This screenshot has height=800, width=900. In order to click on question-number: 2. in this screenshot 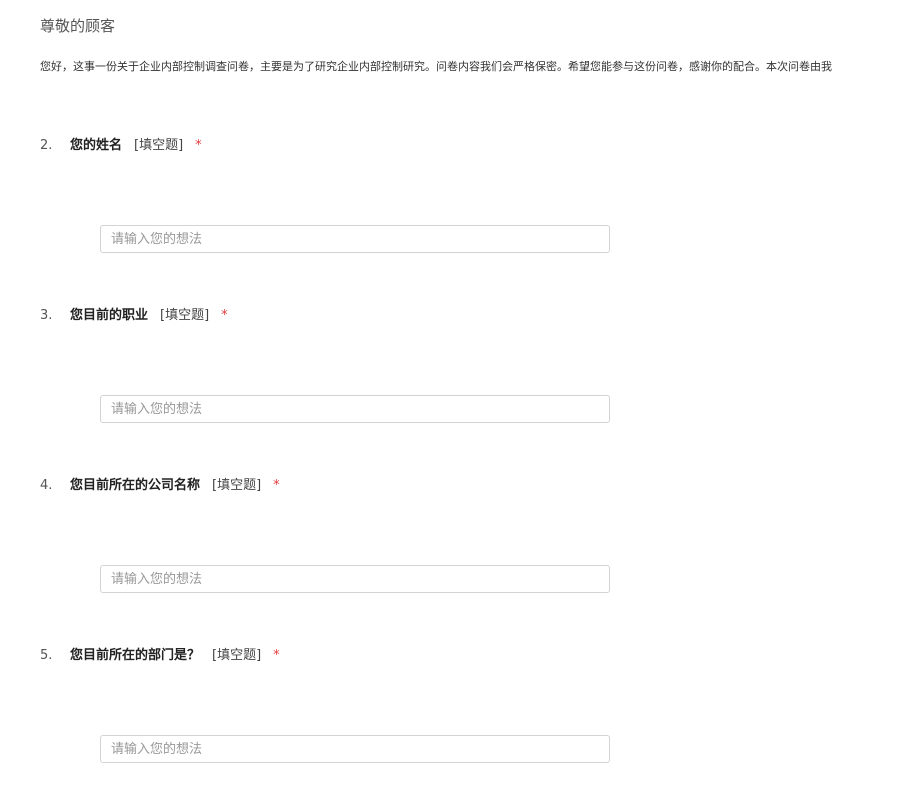, I will do `click(46, 145)`.